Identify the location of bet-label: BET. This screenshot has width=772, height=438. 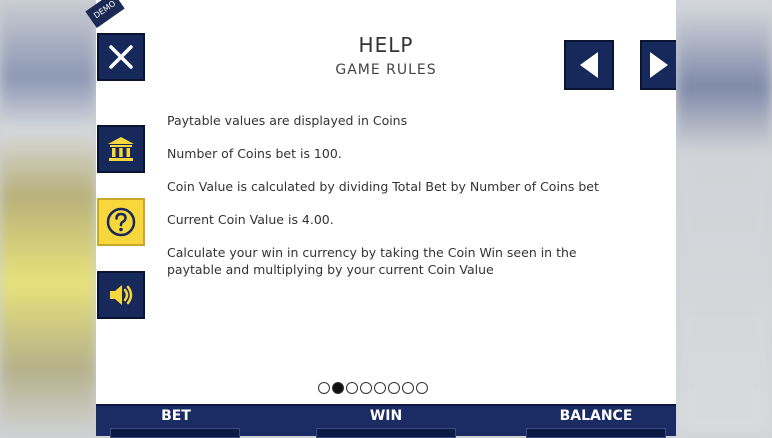
(176, 416).